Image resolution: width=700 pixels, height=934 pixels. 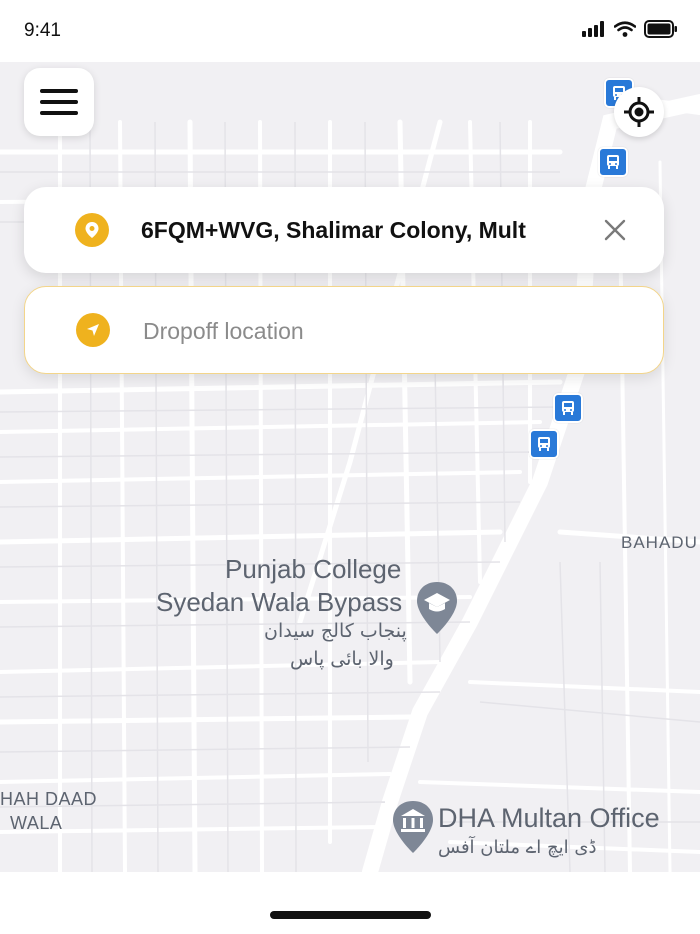 I want to click on status-bar: 9:41, so click(x=350, y=31).